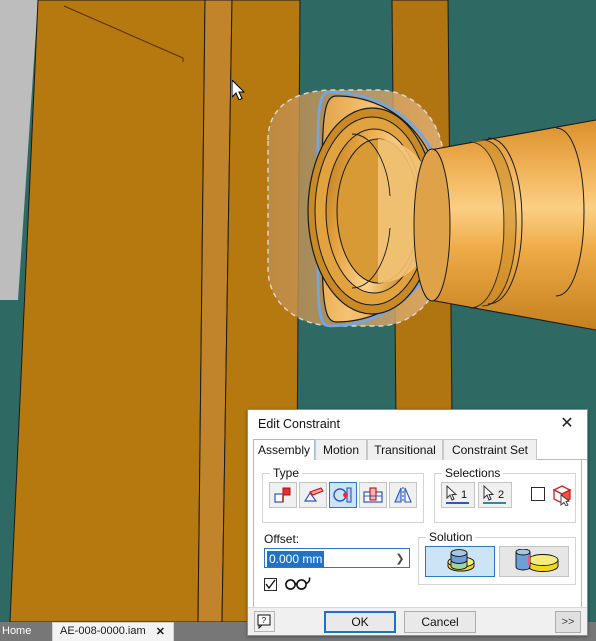  I want to click on offset-label: Offset:, so click(282, 539).